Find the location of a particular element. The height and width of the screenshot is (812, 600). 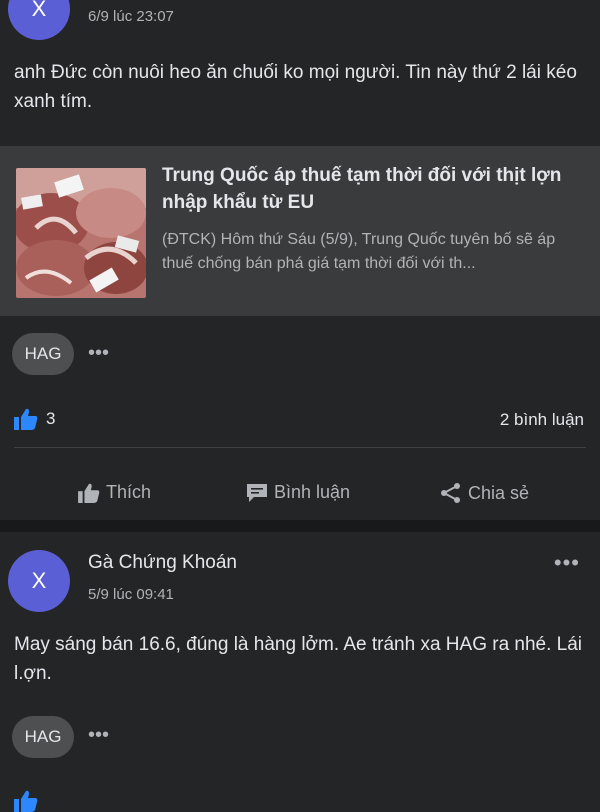

comment-label: Bình luận is located at coordinates (312, 492).